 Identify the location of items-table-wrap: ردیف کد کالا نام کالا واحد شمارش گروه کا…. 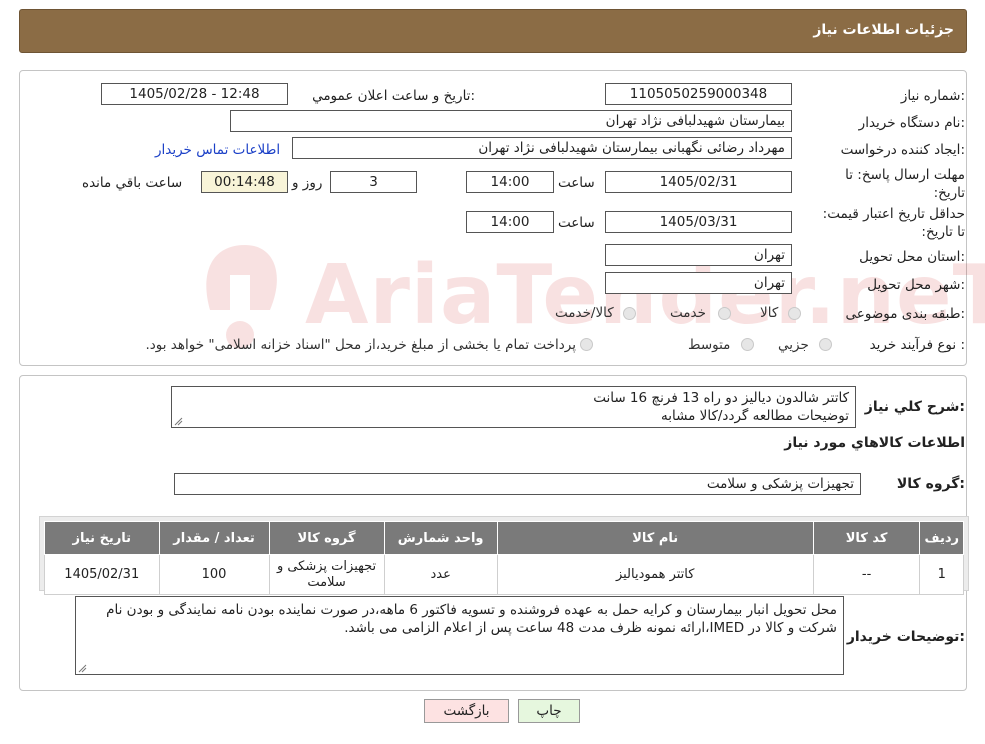
(504, 555).